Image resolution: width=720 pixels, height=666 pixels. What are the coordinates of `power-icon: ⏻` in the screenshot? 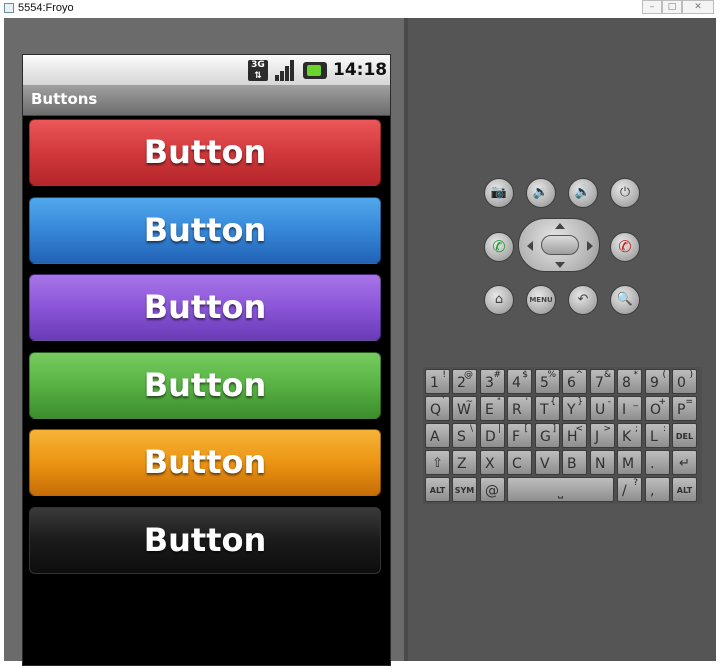 It's located at (625, 193).